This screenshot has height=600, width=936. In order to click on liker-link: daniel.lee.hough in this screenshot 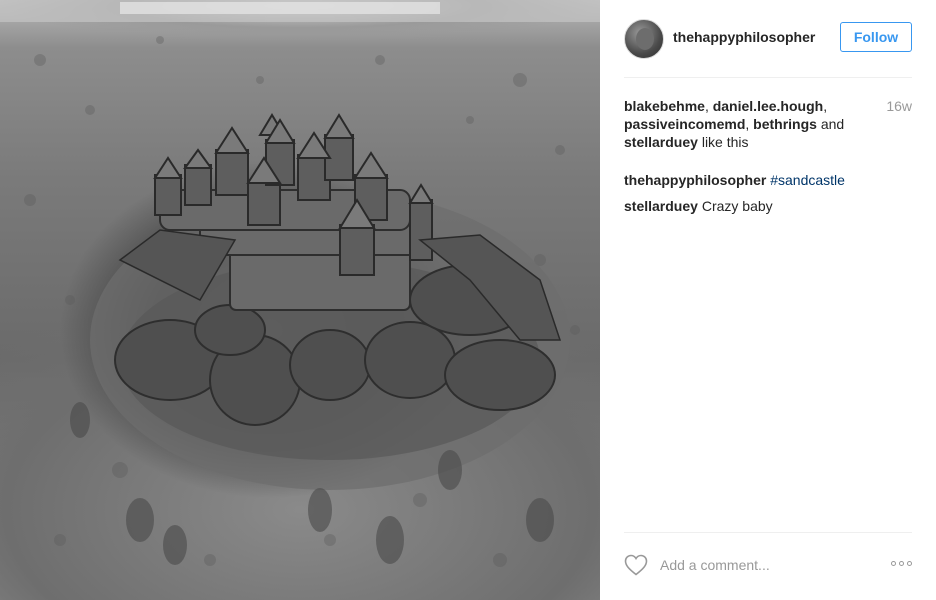, I will do `click(768, 106)`.